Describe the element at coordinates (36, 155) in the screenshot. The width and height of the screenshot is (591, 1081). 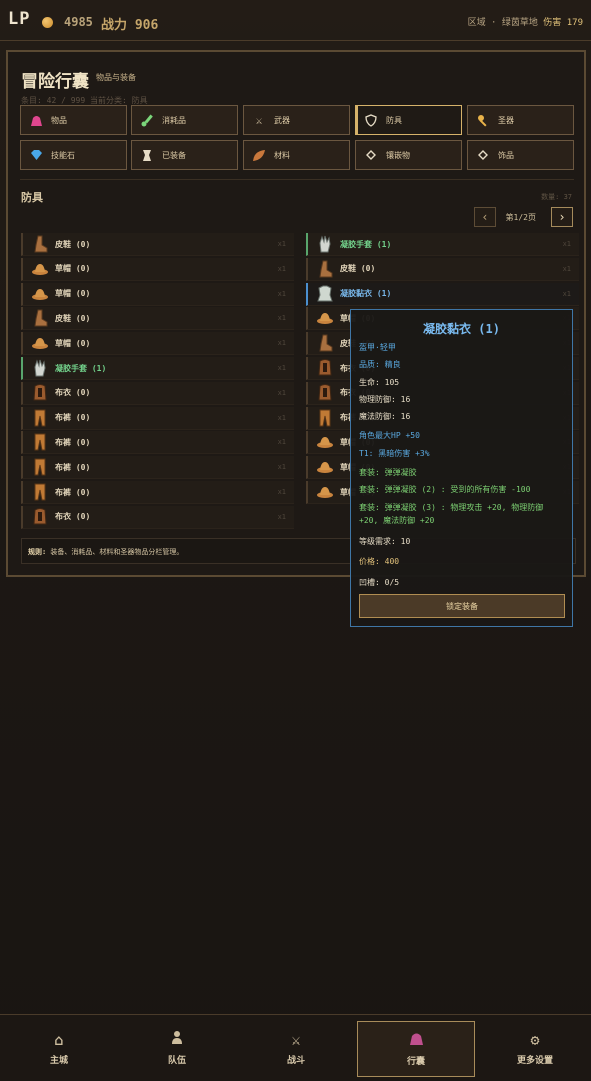
I see `gem-icon` at that location.